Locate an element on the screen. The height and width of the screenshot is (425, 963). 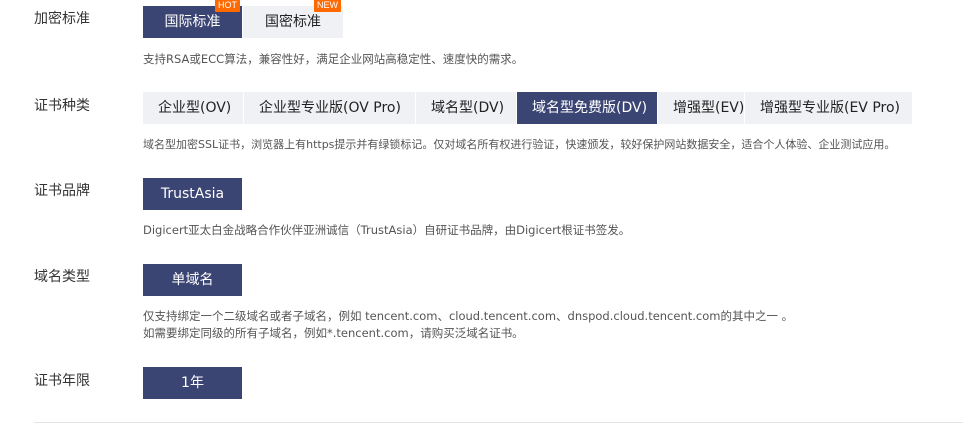
years-label: 证书年限 is located at coordinates (62, 381).